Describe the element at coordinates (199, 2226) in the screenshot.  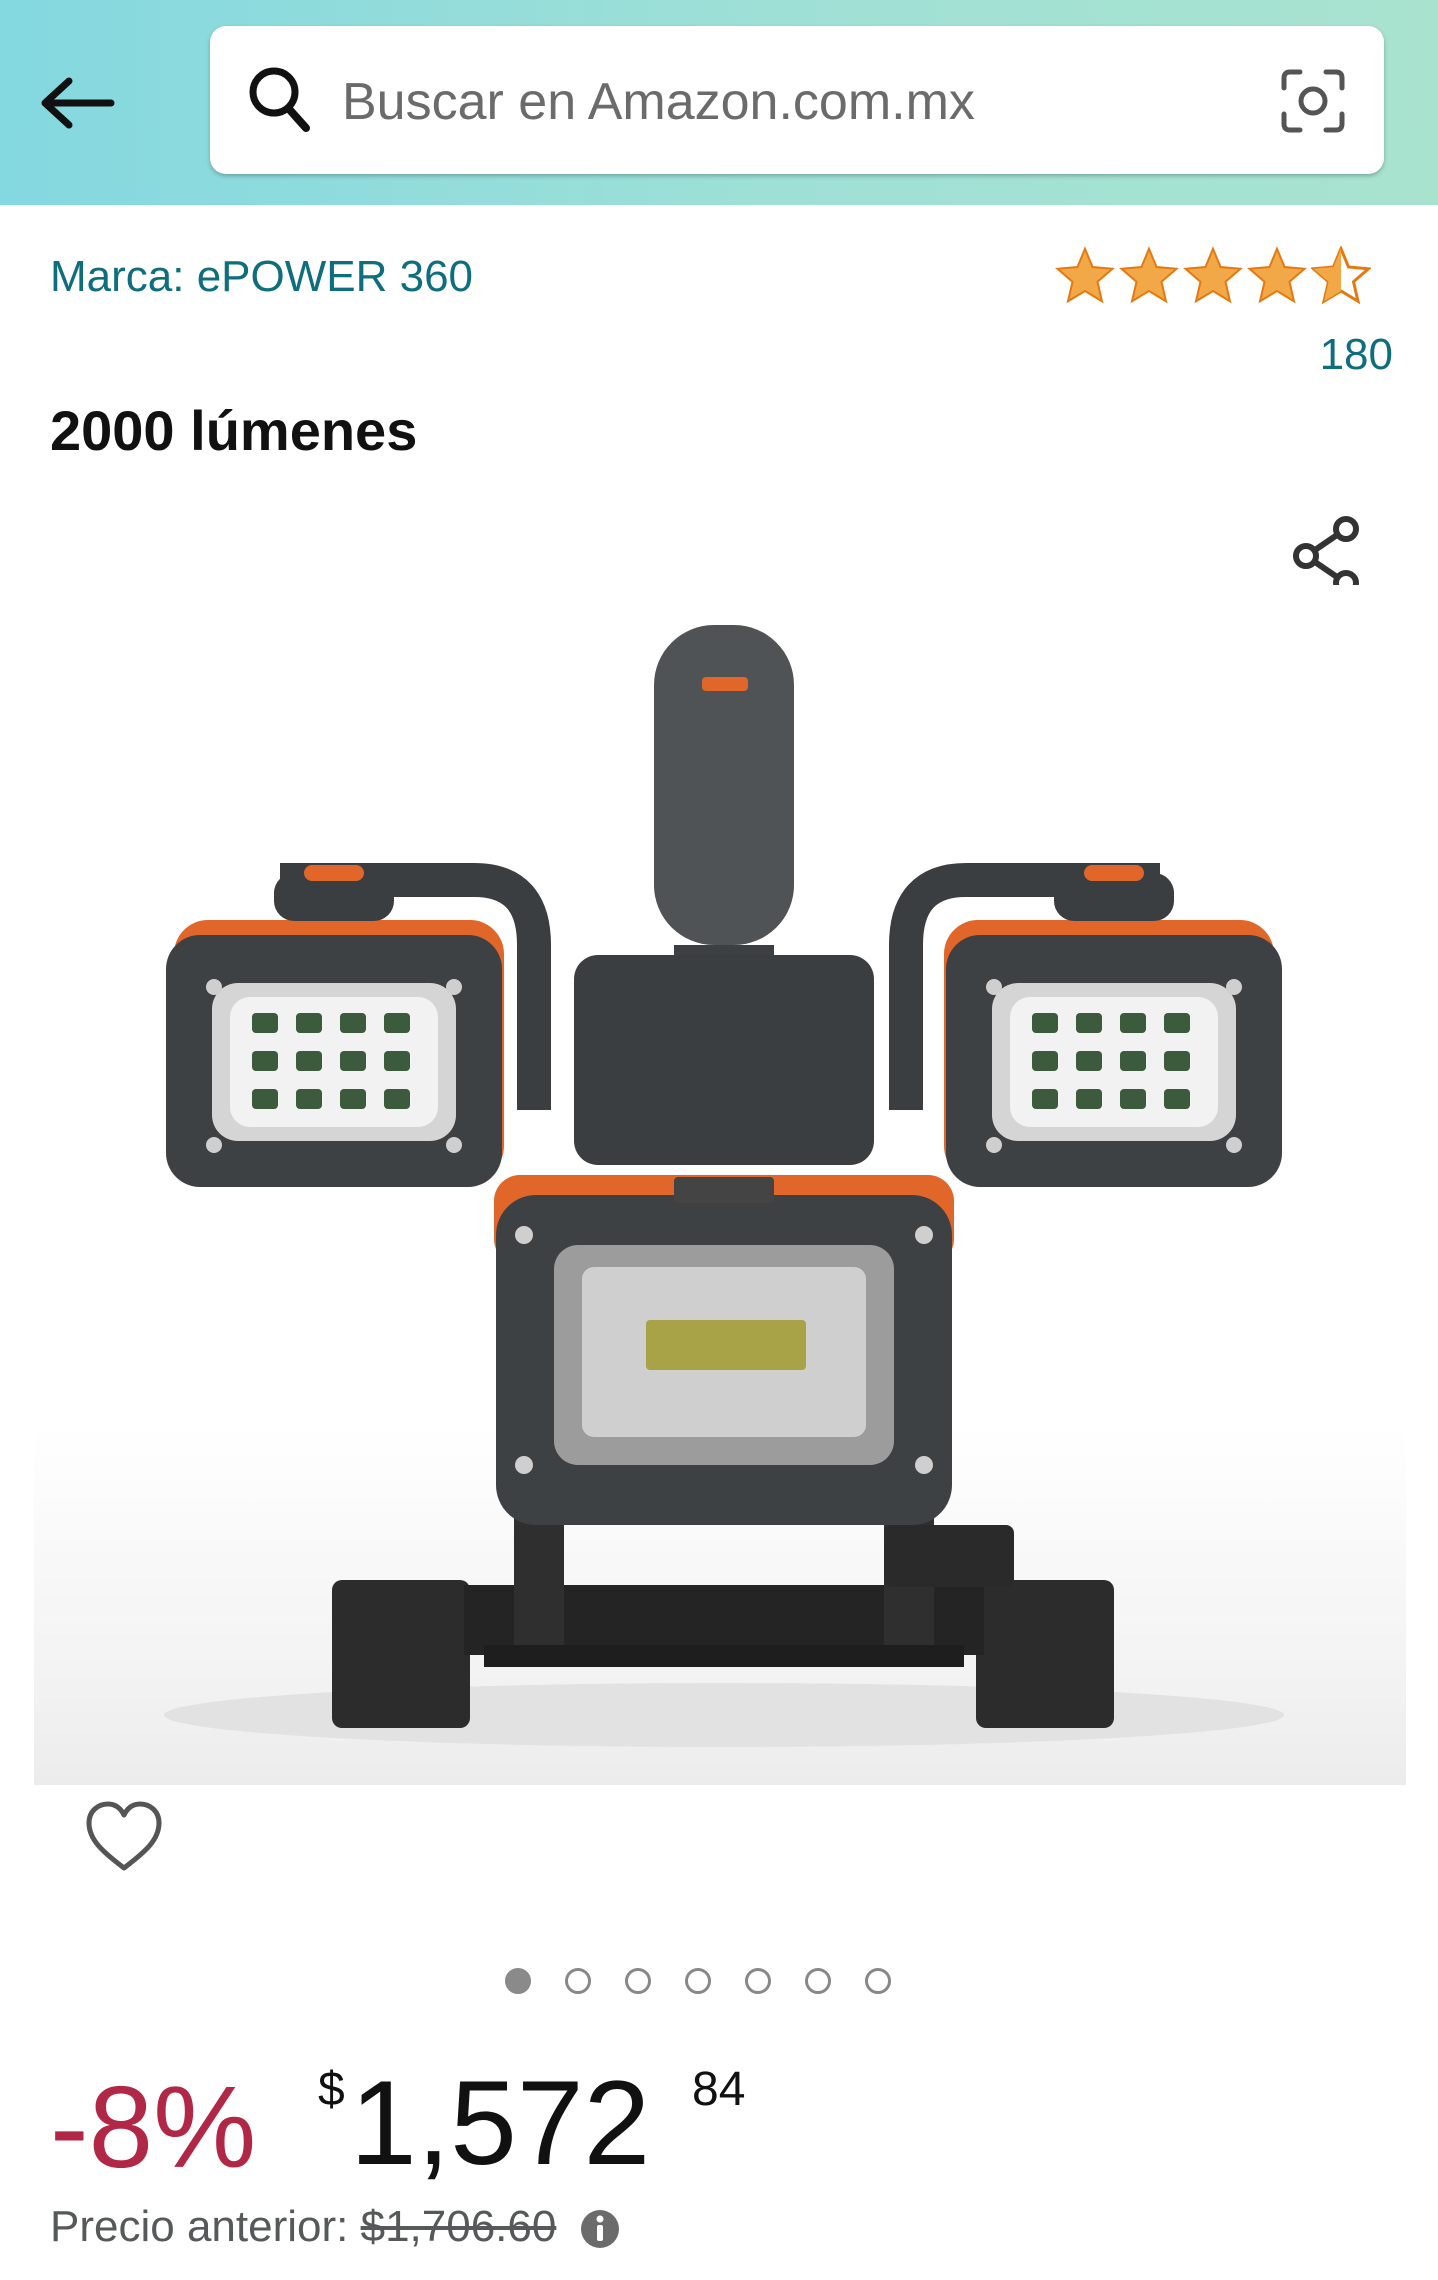
I see `previous-price-label: Precio anterior:` at that location.